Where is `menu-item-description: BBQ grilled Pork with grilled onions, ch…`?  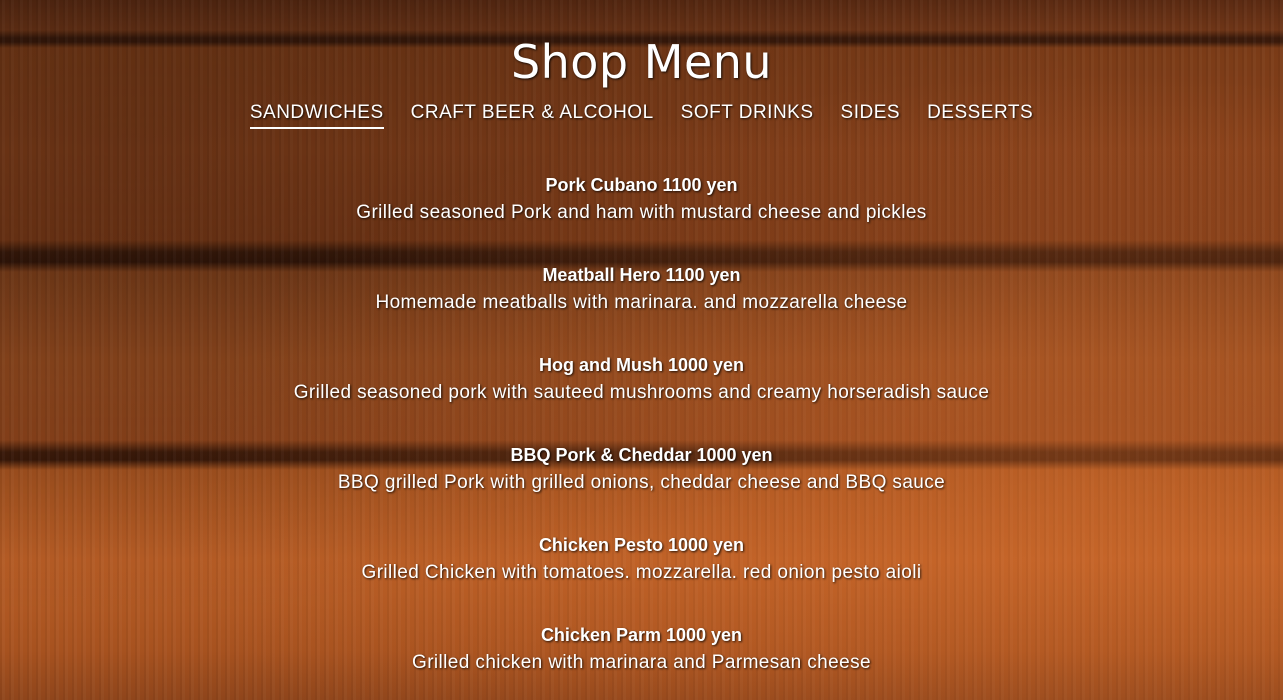
menu-item-description: BBQ grilled Pork with grilled onions, ch… is located at coordinates (641, 482).